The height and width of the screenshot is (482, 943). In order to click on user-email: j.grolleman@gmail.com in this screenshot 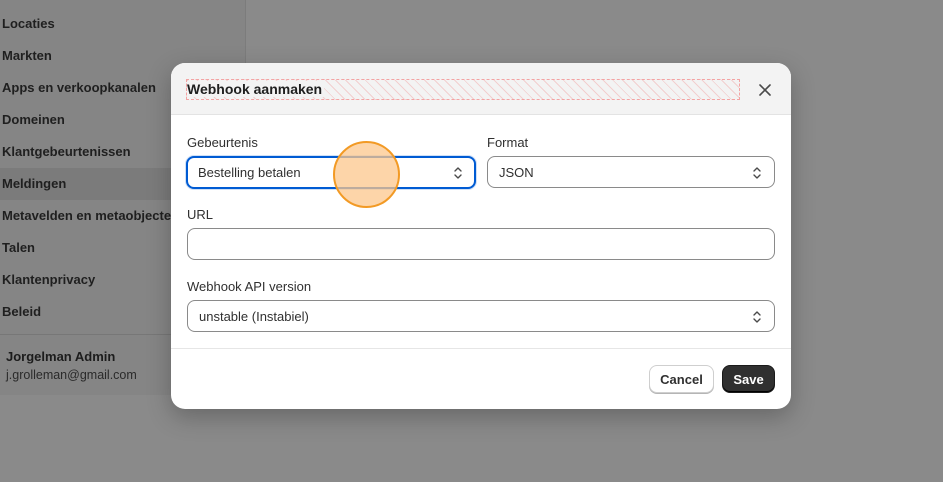, I will do `click(71, 375)`.